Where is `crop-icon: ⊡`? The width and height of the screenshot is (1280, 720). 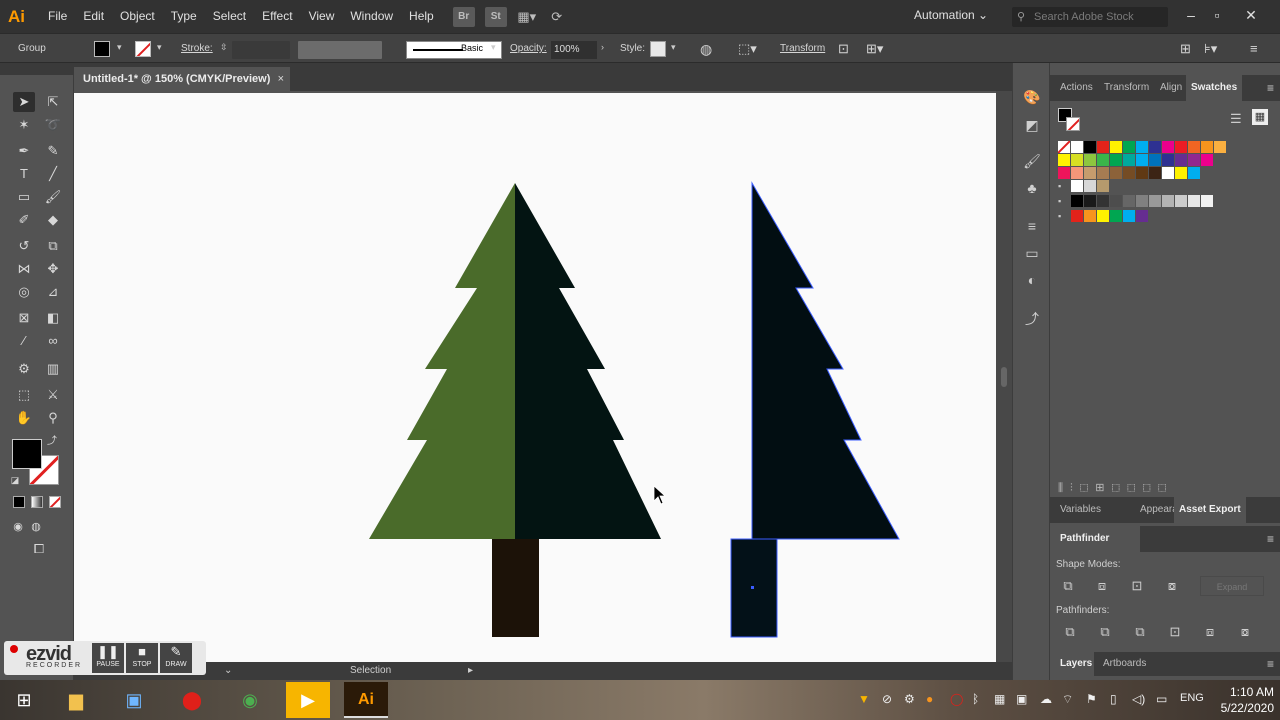
crop-icon: ⊡ is located at coordinates (1175, 632).